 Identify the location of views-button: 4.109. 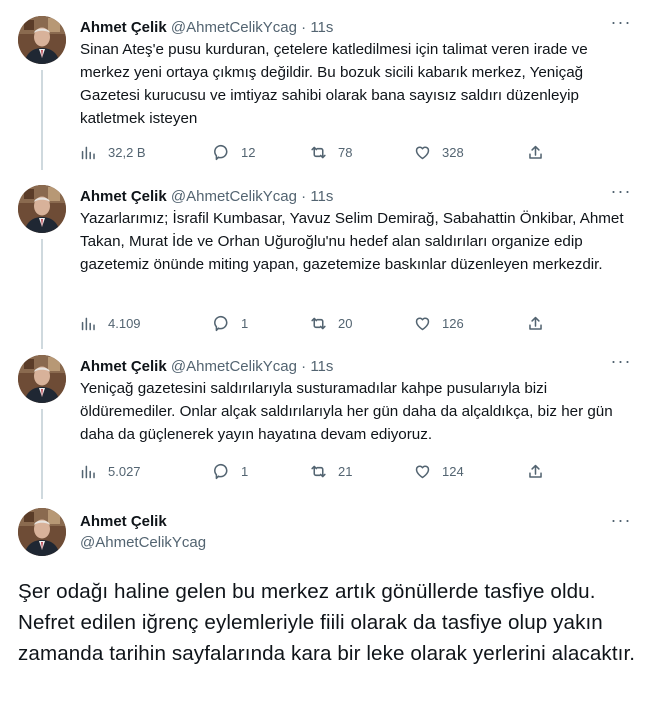
(110, 323).